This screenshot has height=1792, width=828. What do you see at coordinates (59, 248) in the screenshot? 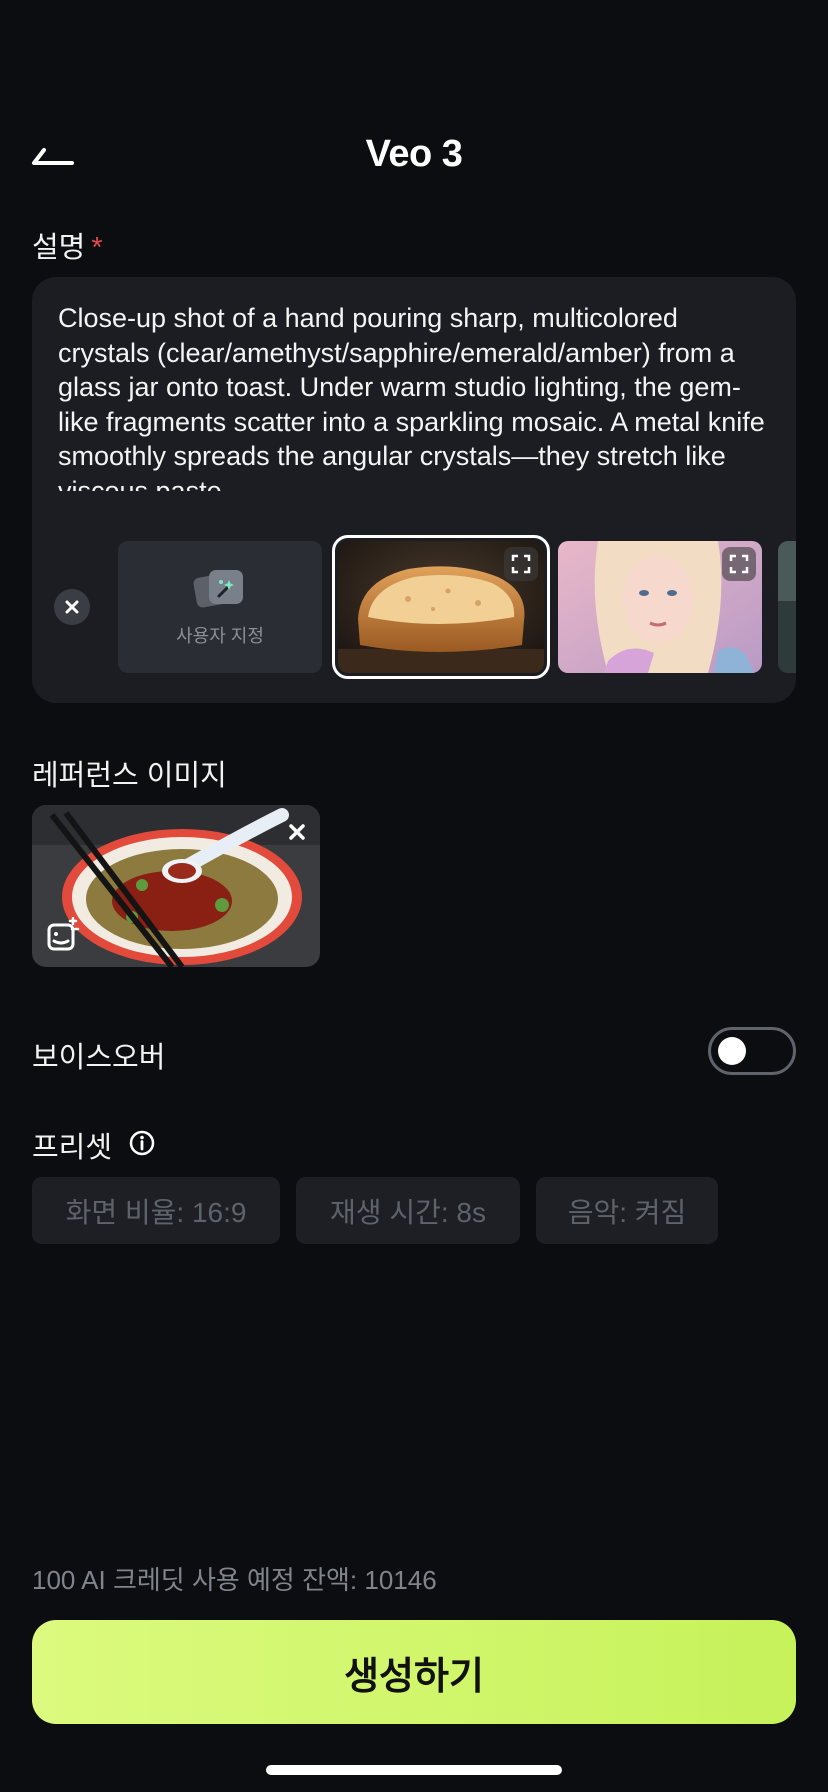
I see `description-label-text: 설명` at bounding box center [59, 248].